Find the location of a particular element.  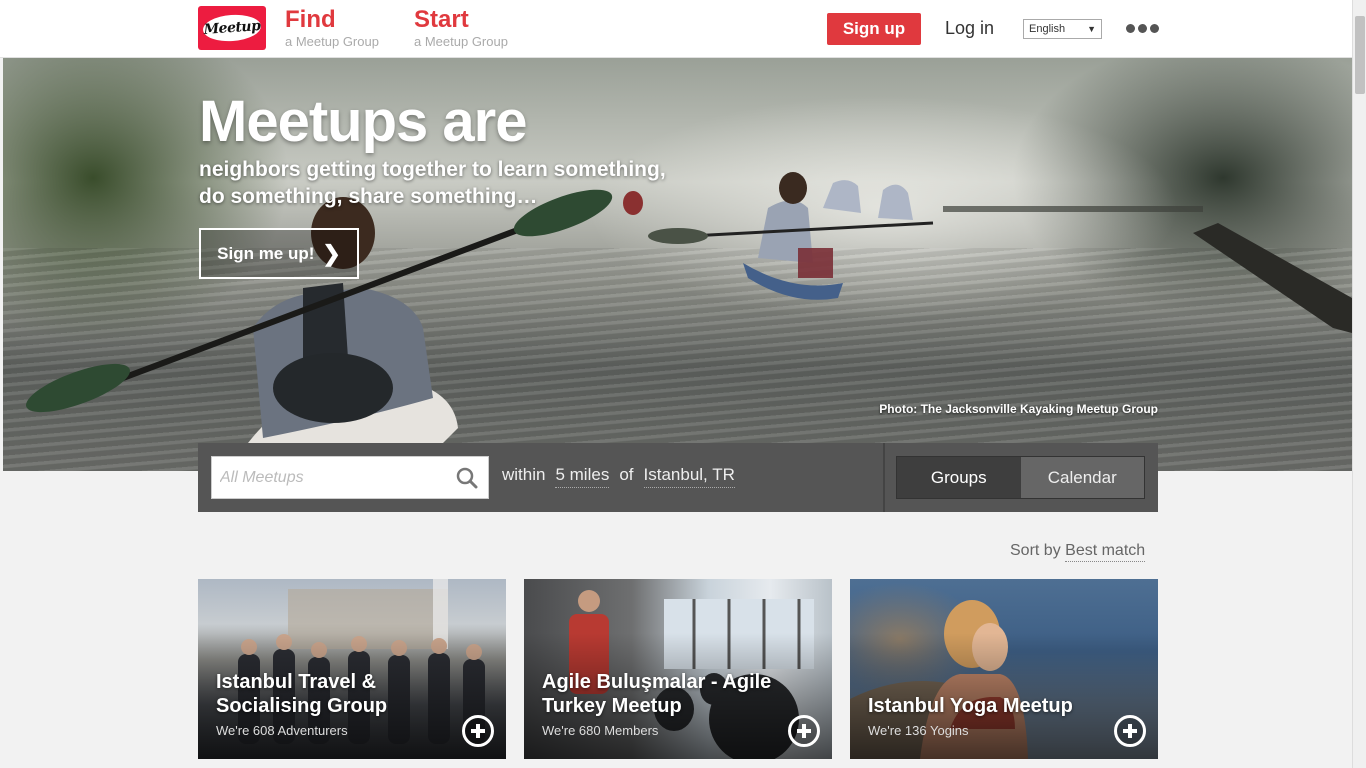

logo-text: Meetup is located at coordinates (232, 28).